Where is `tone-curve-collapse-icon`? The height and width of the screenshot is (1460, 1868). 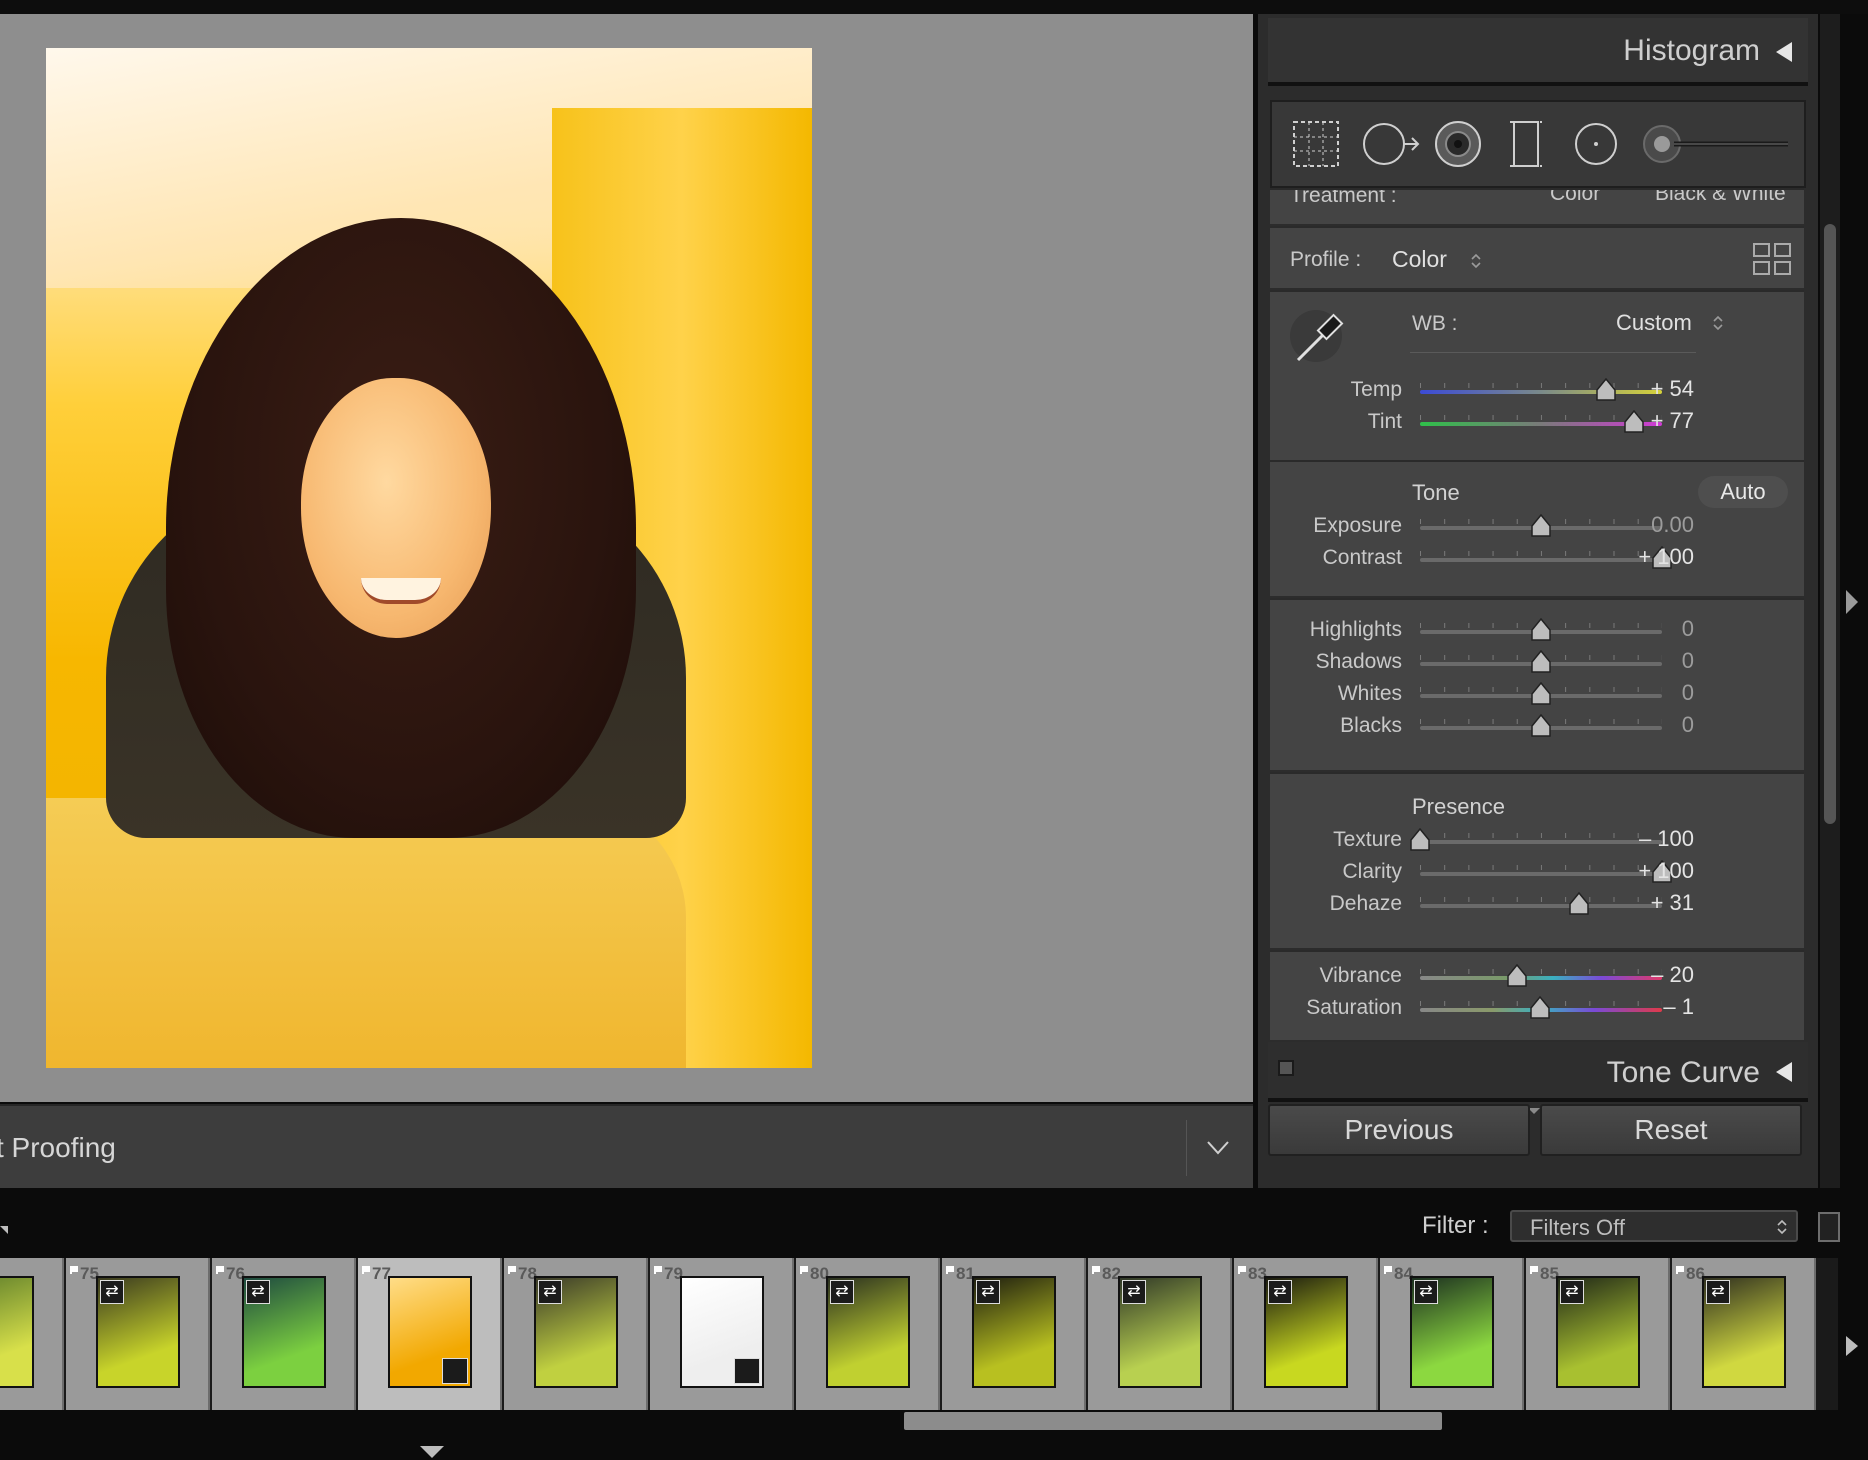
tone-curve-collapse-icon is located at coordinates (1784, 1072).